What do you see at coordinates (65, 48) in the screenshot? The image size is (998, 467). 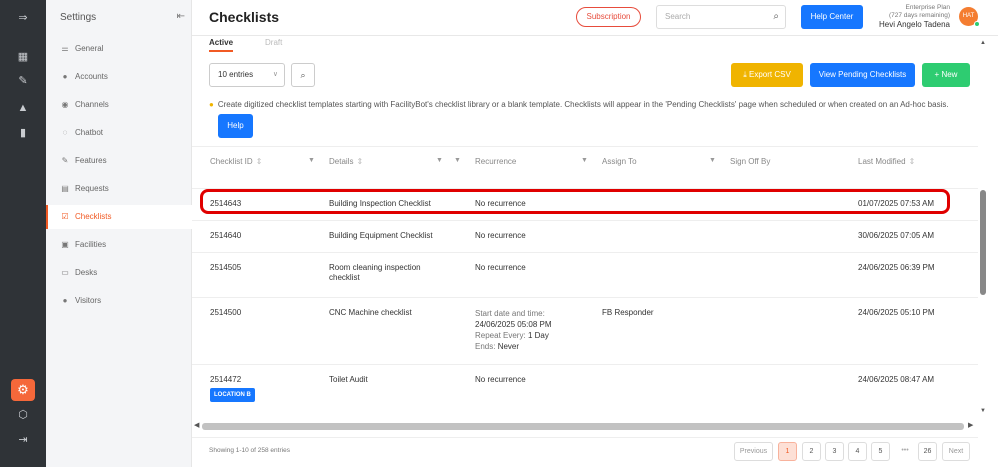 I see `sliders-icon: ⚌` at bounding box center [65, 48].